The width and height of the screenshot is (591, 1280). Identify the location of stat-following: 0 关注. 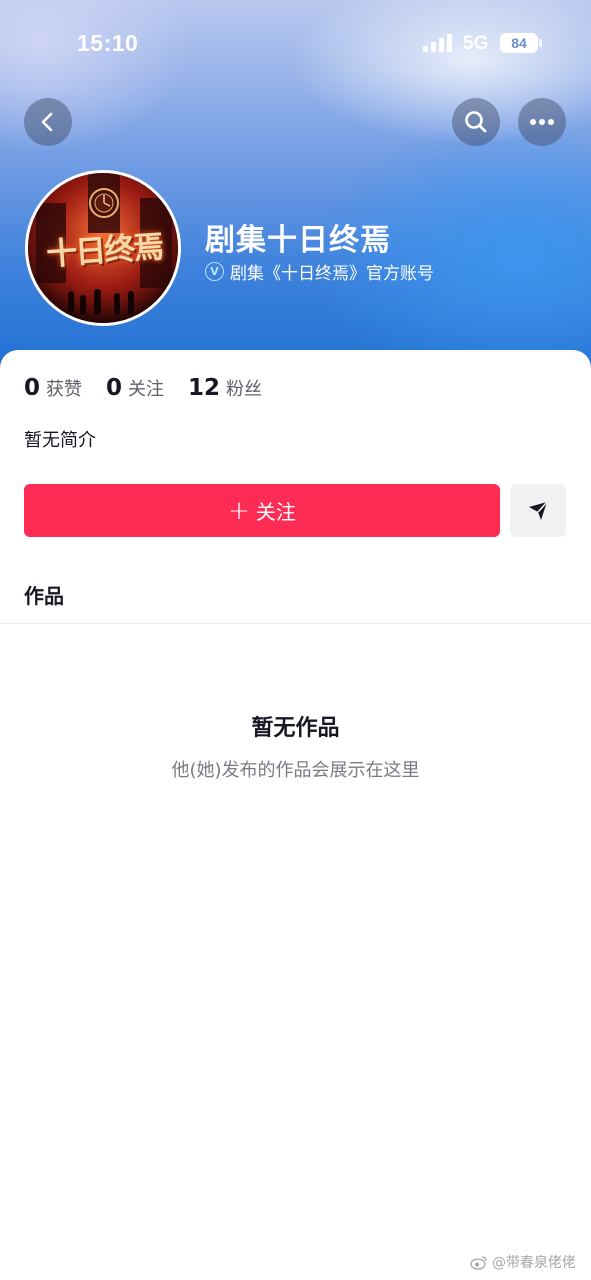
(135, 388).